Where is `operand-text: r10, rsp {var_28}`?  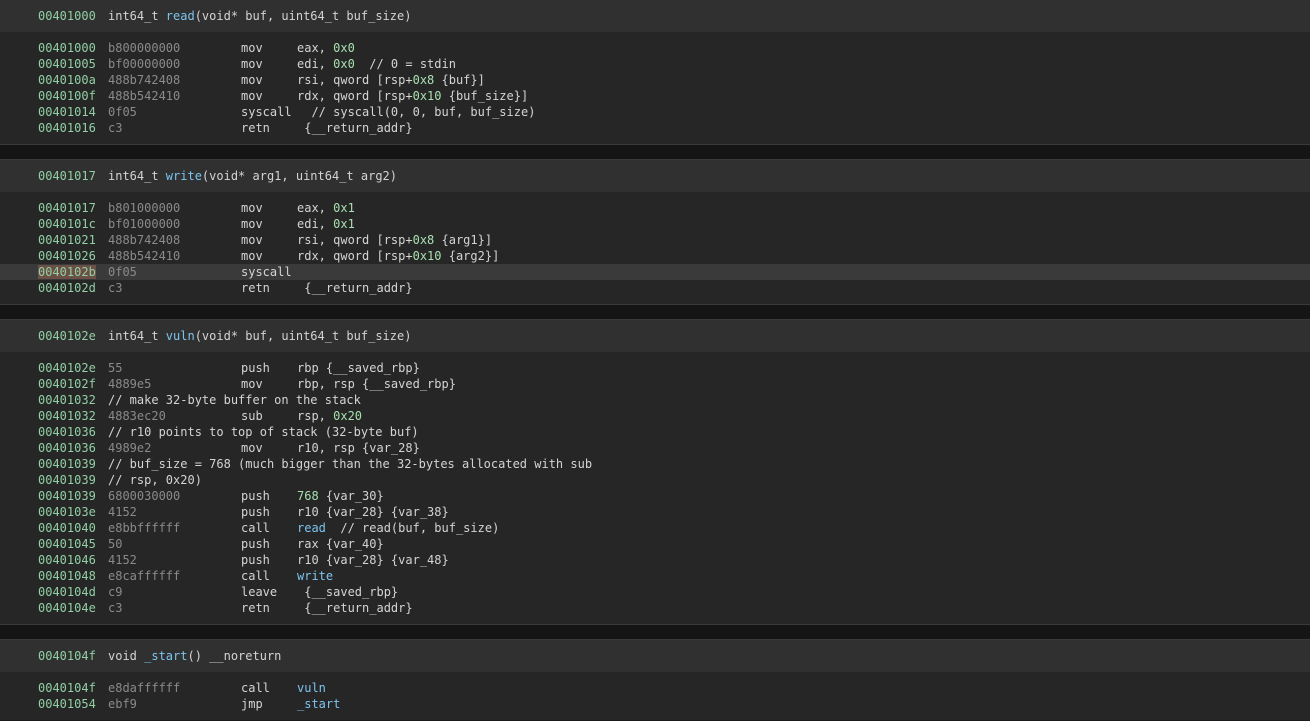 operand-text: r10, rsp {var_28} is located at coordinates (358, 448).